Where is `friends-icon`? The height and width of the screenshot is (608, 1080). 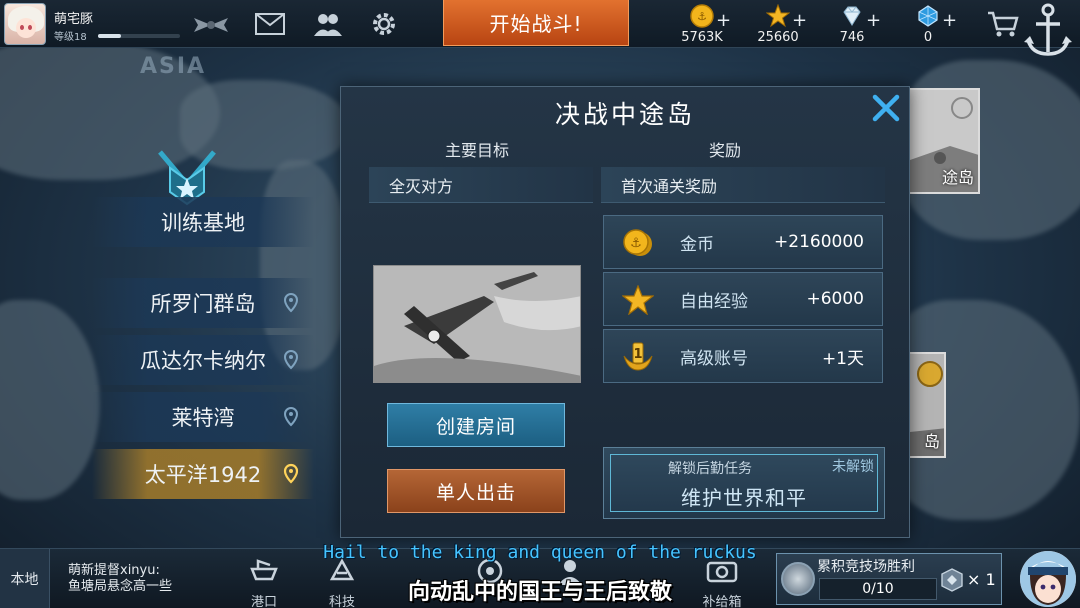 friends-icon is located at coordinates (328, 24).